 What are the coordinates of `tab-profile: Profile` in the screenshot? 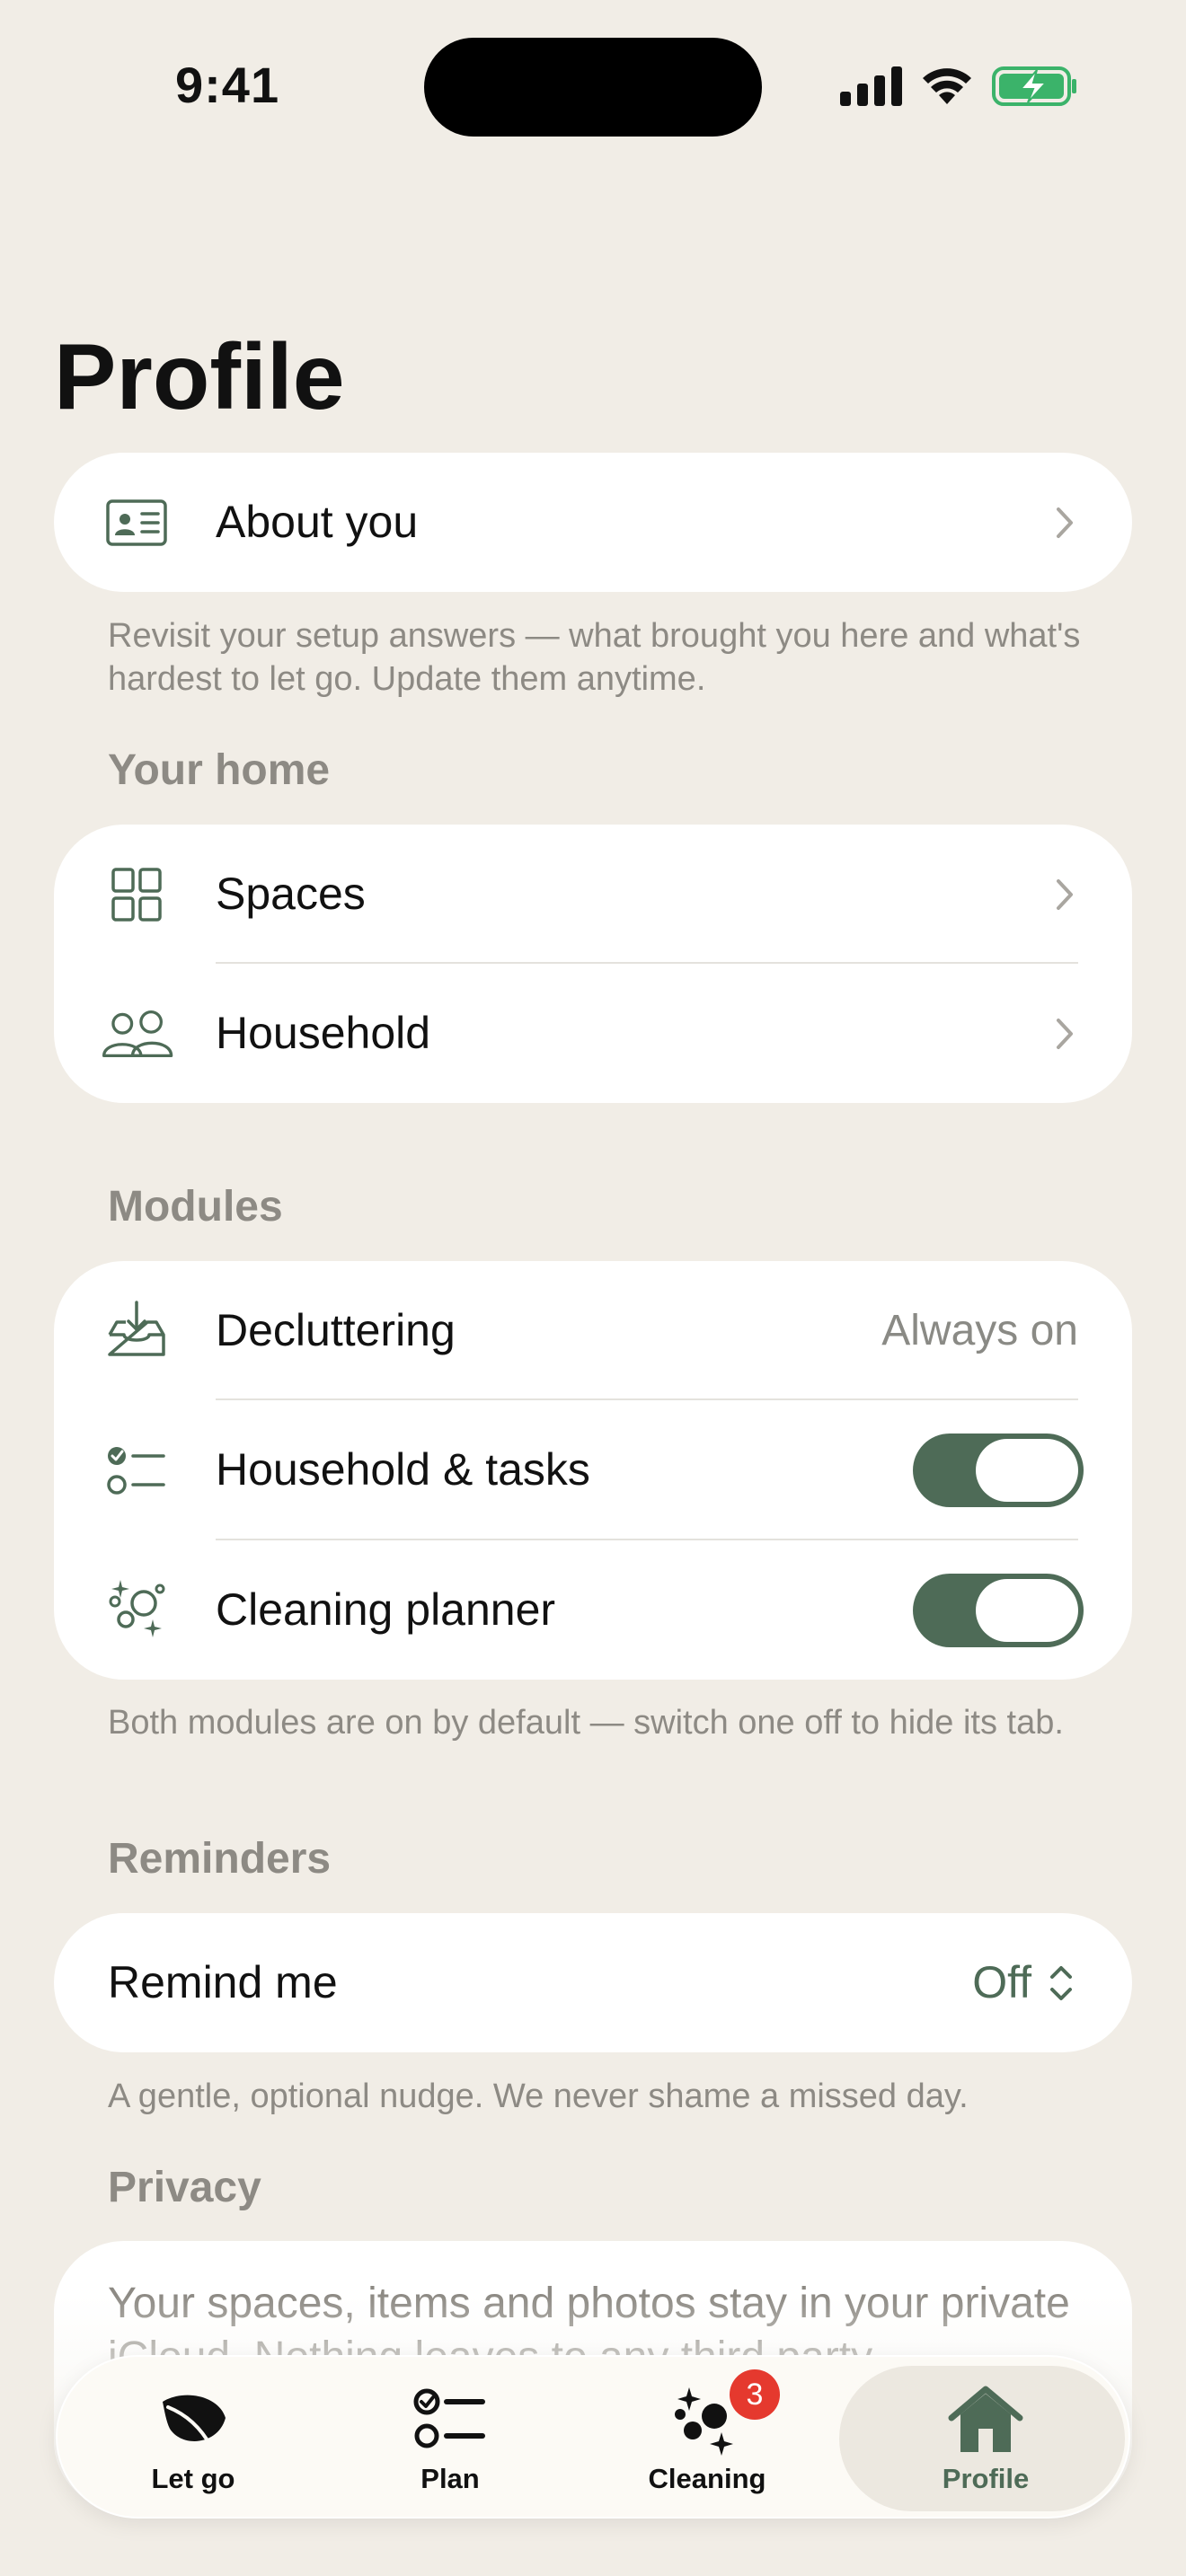 It's located at (980, 2438).